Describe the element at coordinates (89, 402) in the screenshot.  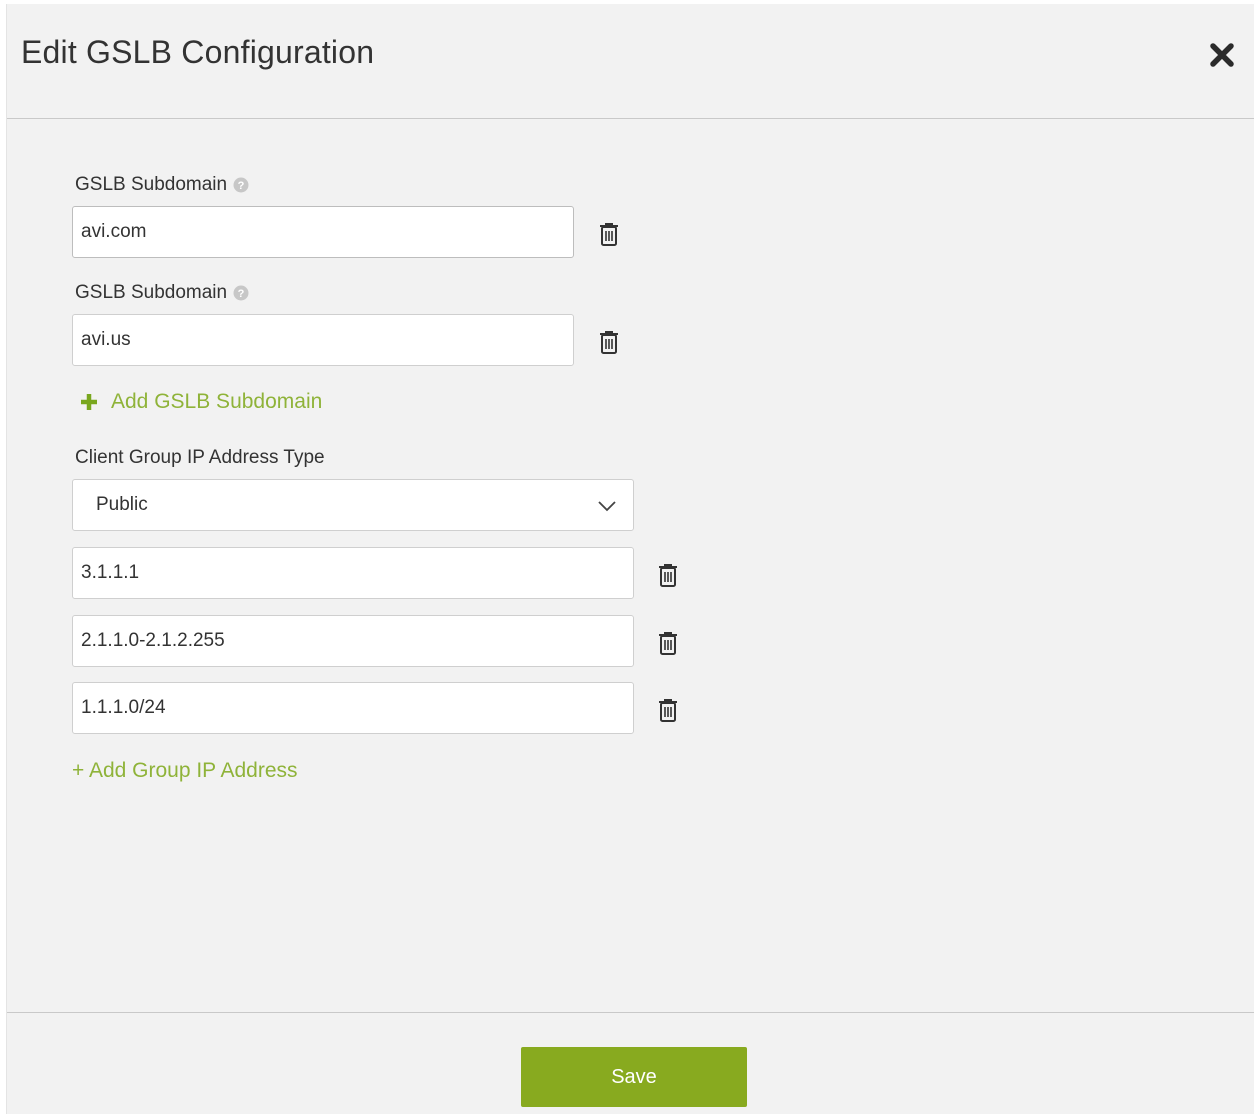
I see `plus-icon` at that location.